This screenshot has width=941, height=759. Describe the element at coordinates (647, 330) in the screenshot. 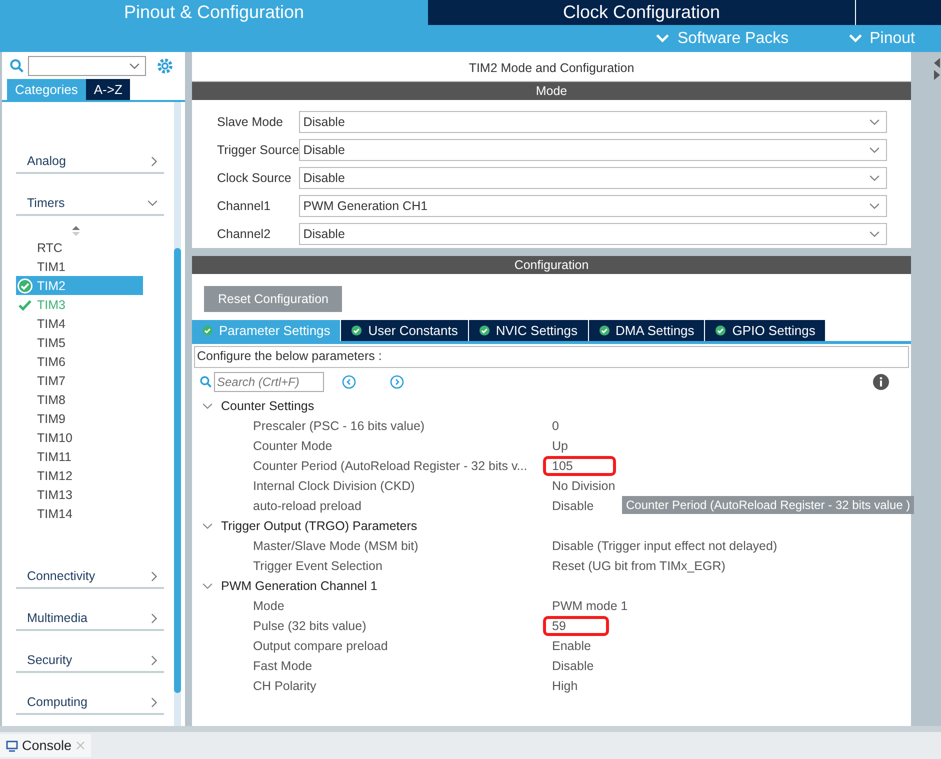

I see `settings-tab: DMA Settings` at that location.